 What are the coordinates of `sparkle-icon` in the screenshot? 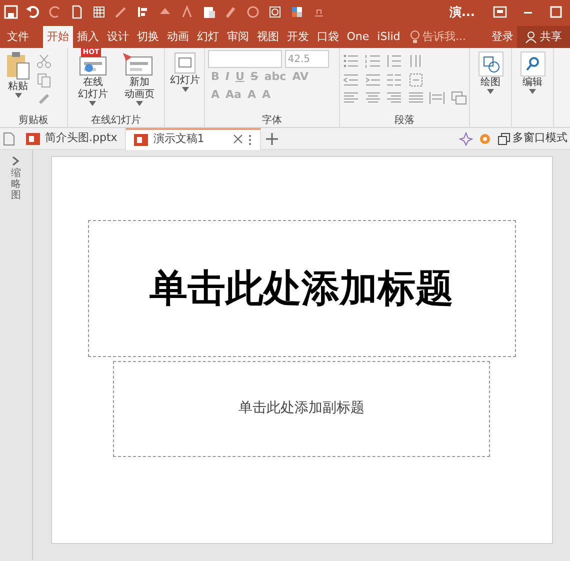 It's located at (465, 139).